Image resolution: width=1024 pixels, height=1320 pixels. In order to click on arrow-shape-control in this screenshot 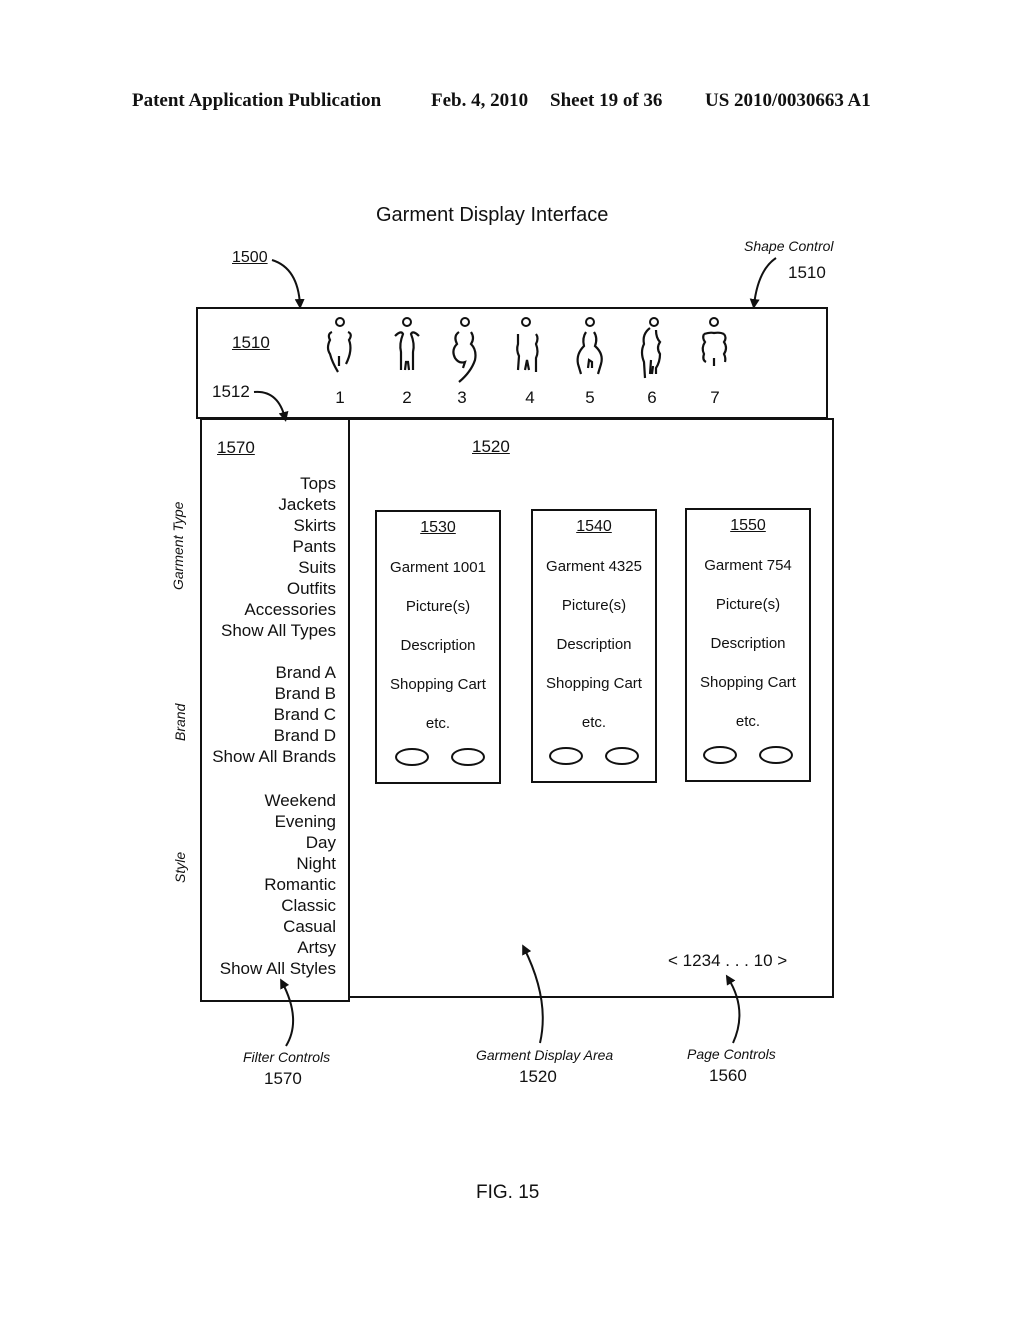, I will do `click(763, 283)`.